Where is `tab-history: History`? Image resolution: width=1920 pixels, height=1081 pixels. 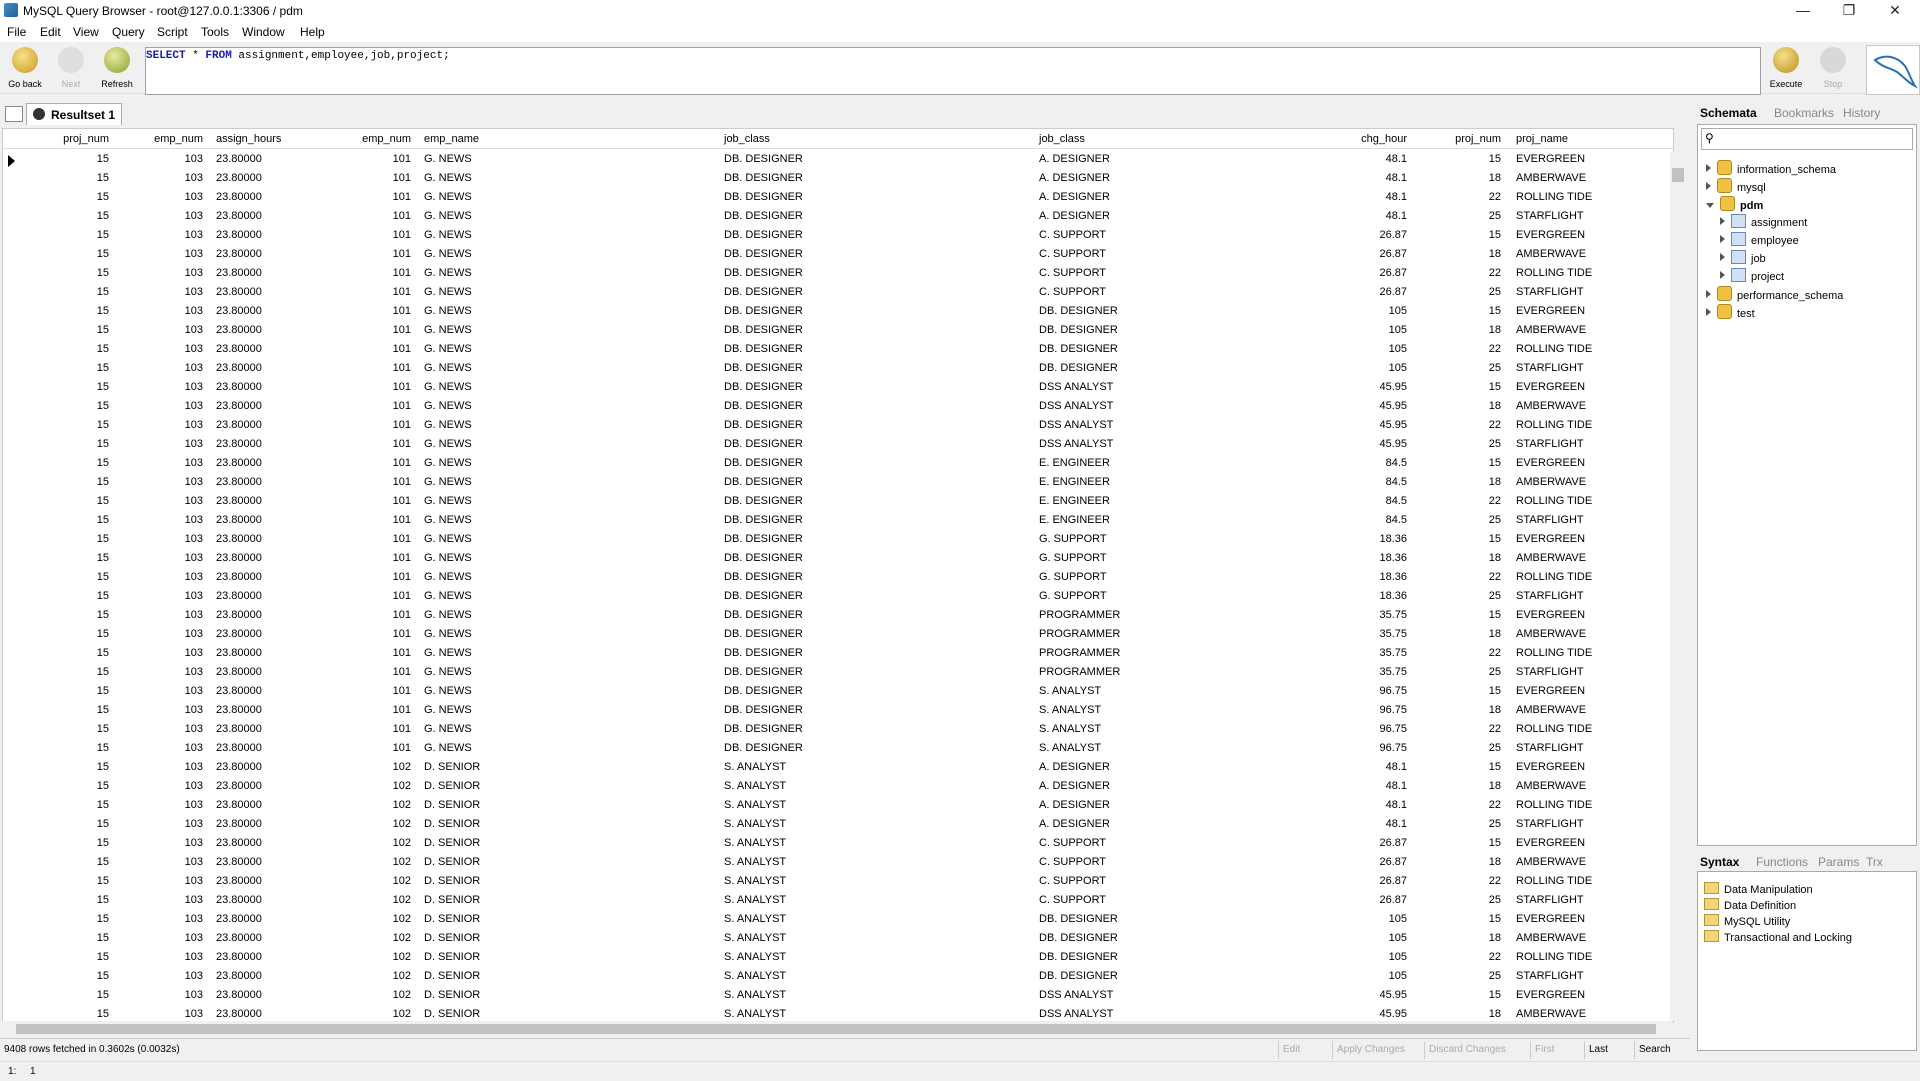 tab-history: History is located at coordinates (1861, 113).